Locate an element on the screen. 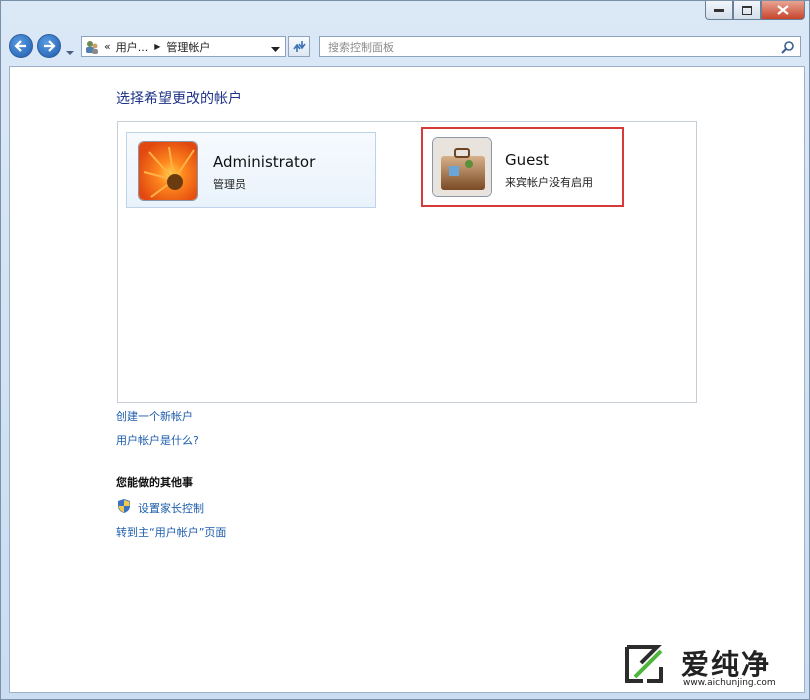 The height and width of the screenshot is (700, 810). account-name: Guest is located at coordinates (527, 160).